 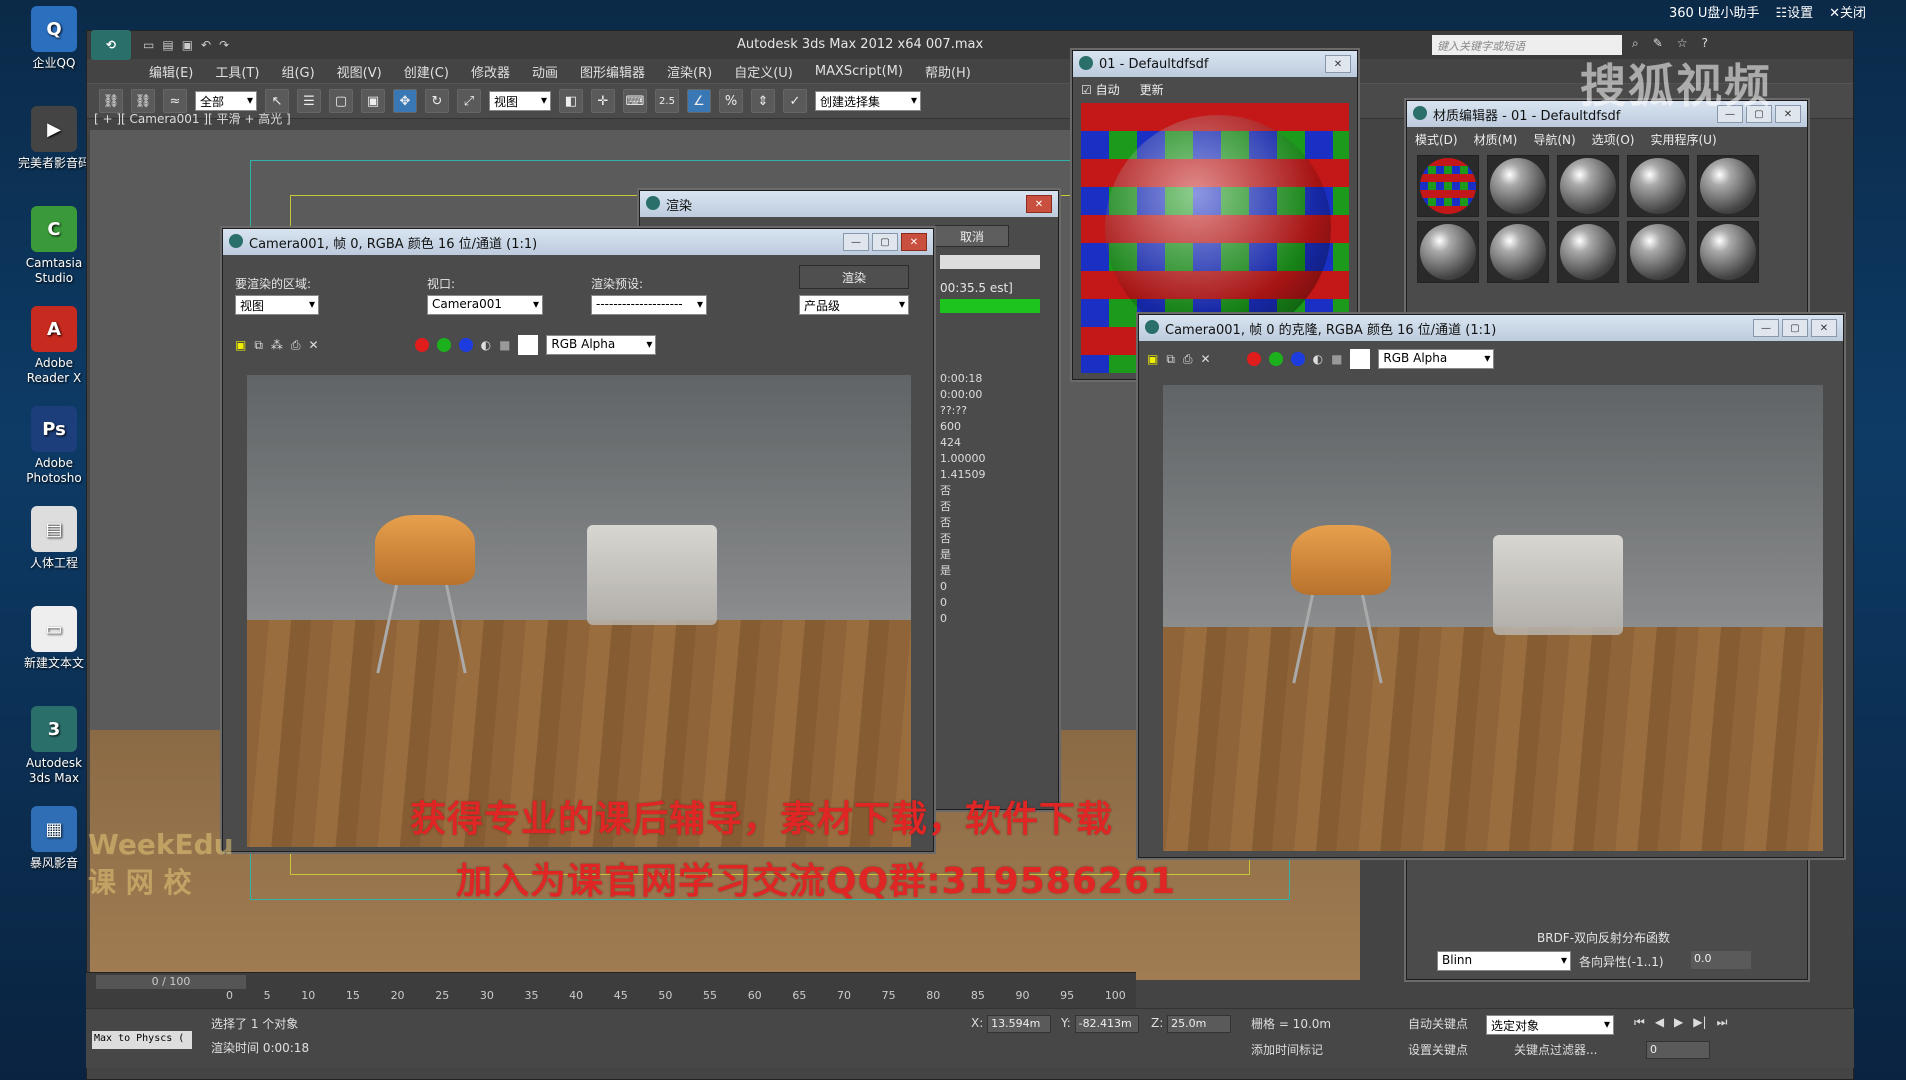 What do you see at coordinates (603, 101) in the screenshot?
I see `select-manipulate-icon: ✛` at bounding box center [603, 101].